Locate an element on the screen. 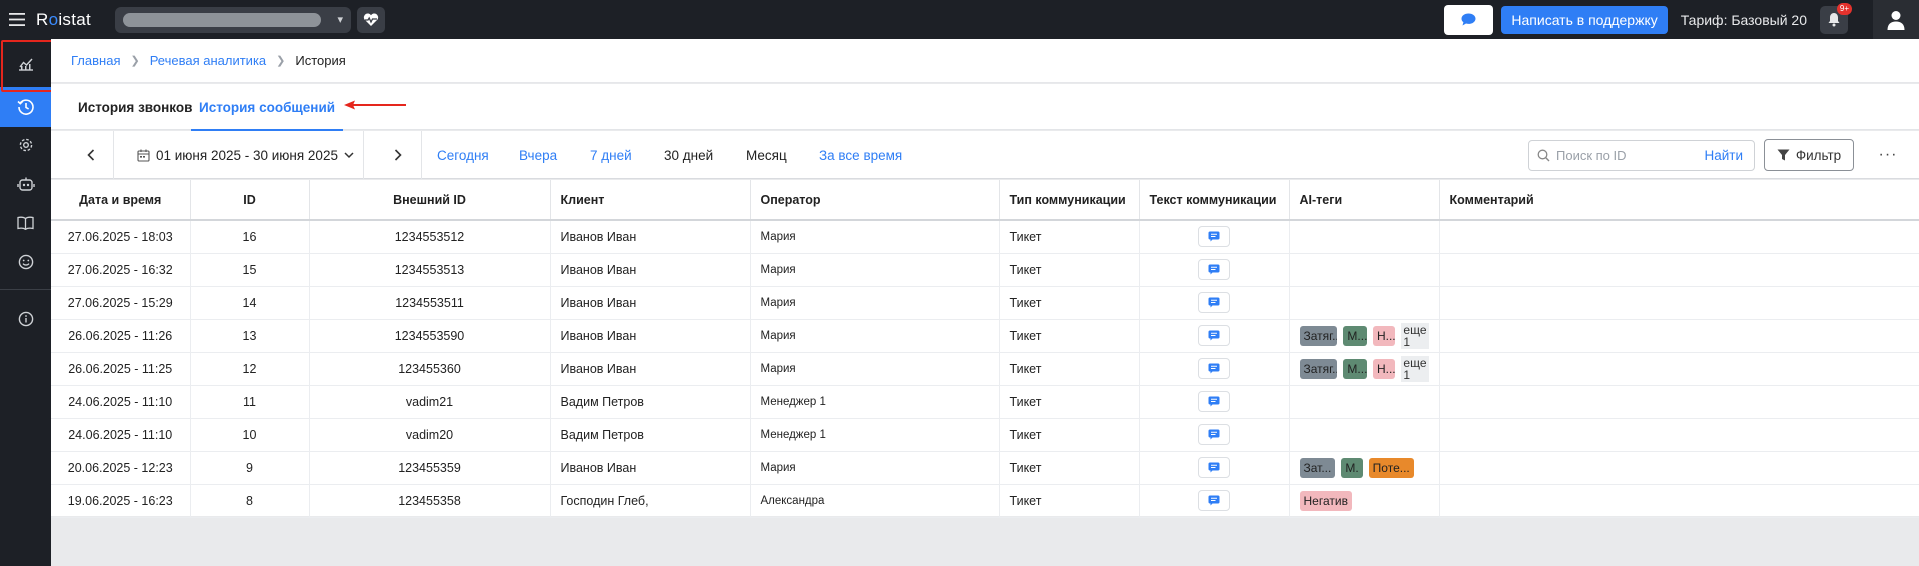  search-box: Найти is located at coordinates (1641, 155).